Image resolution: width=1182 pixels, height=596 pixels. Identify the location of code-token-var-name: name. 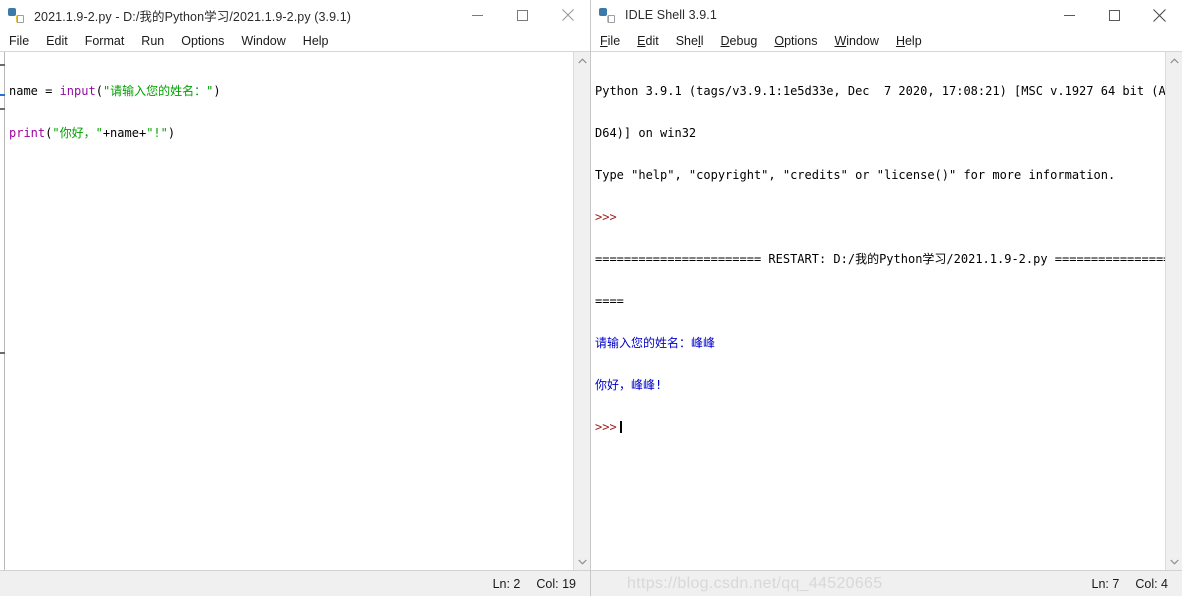
(124, 133).